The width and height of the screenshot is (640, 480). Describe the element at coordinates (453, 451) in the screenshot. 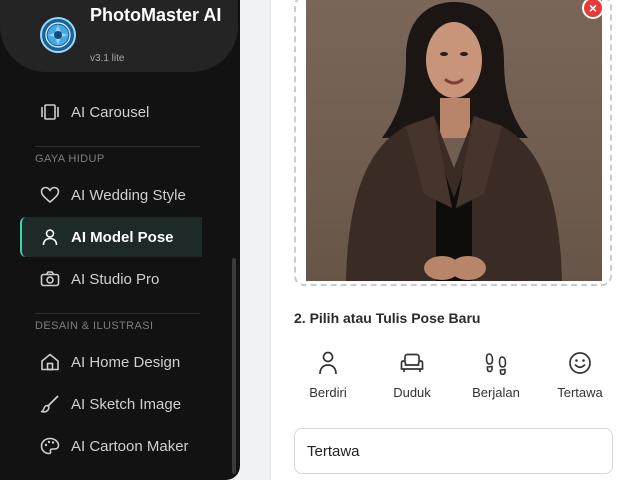

I see `pose-text-input` at that location.